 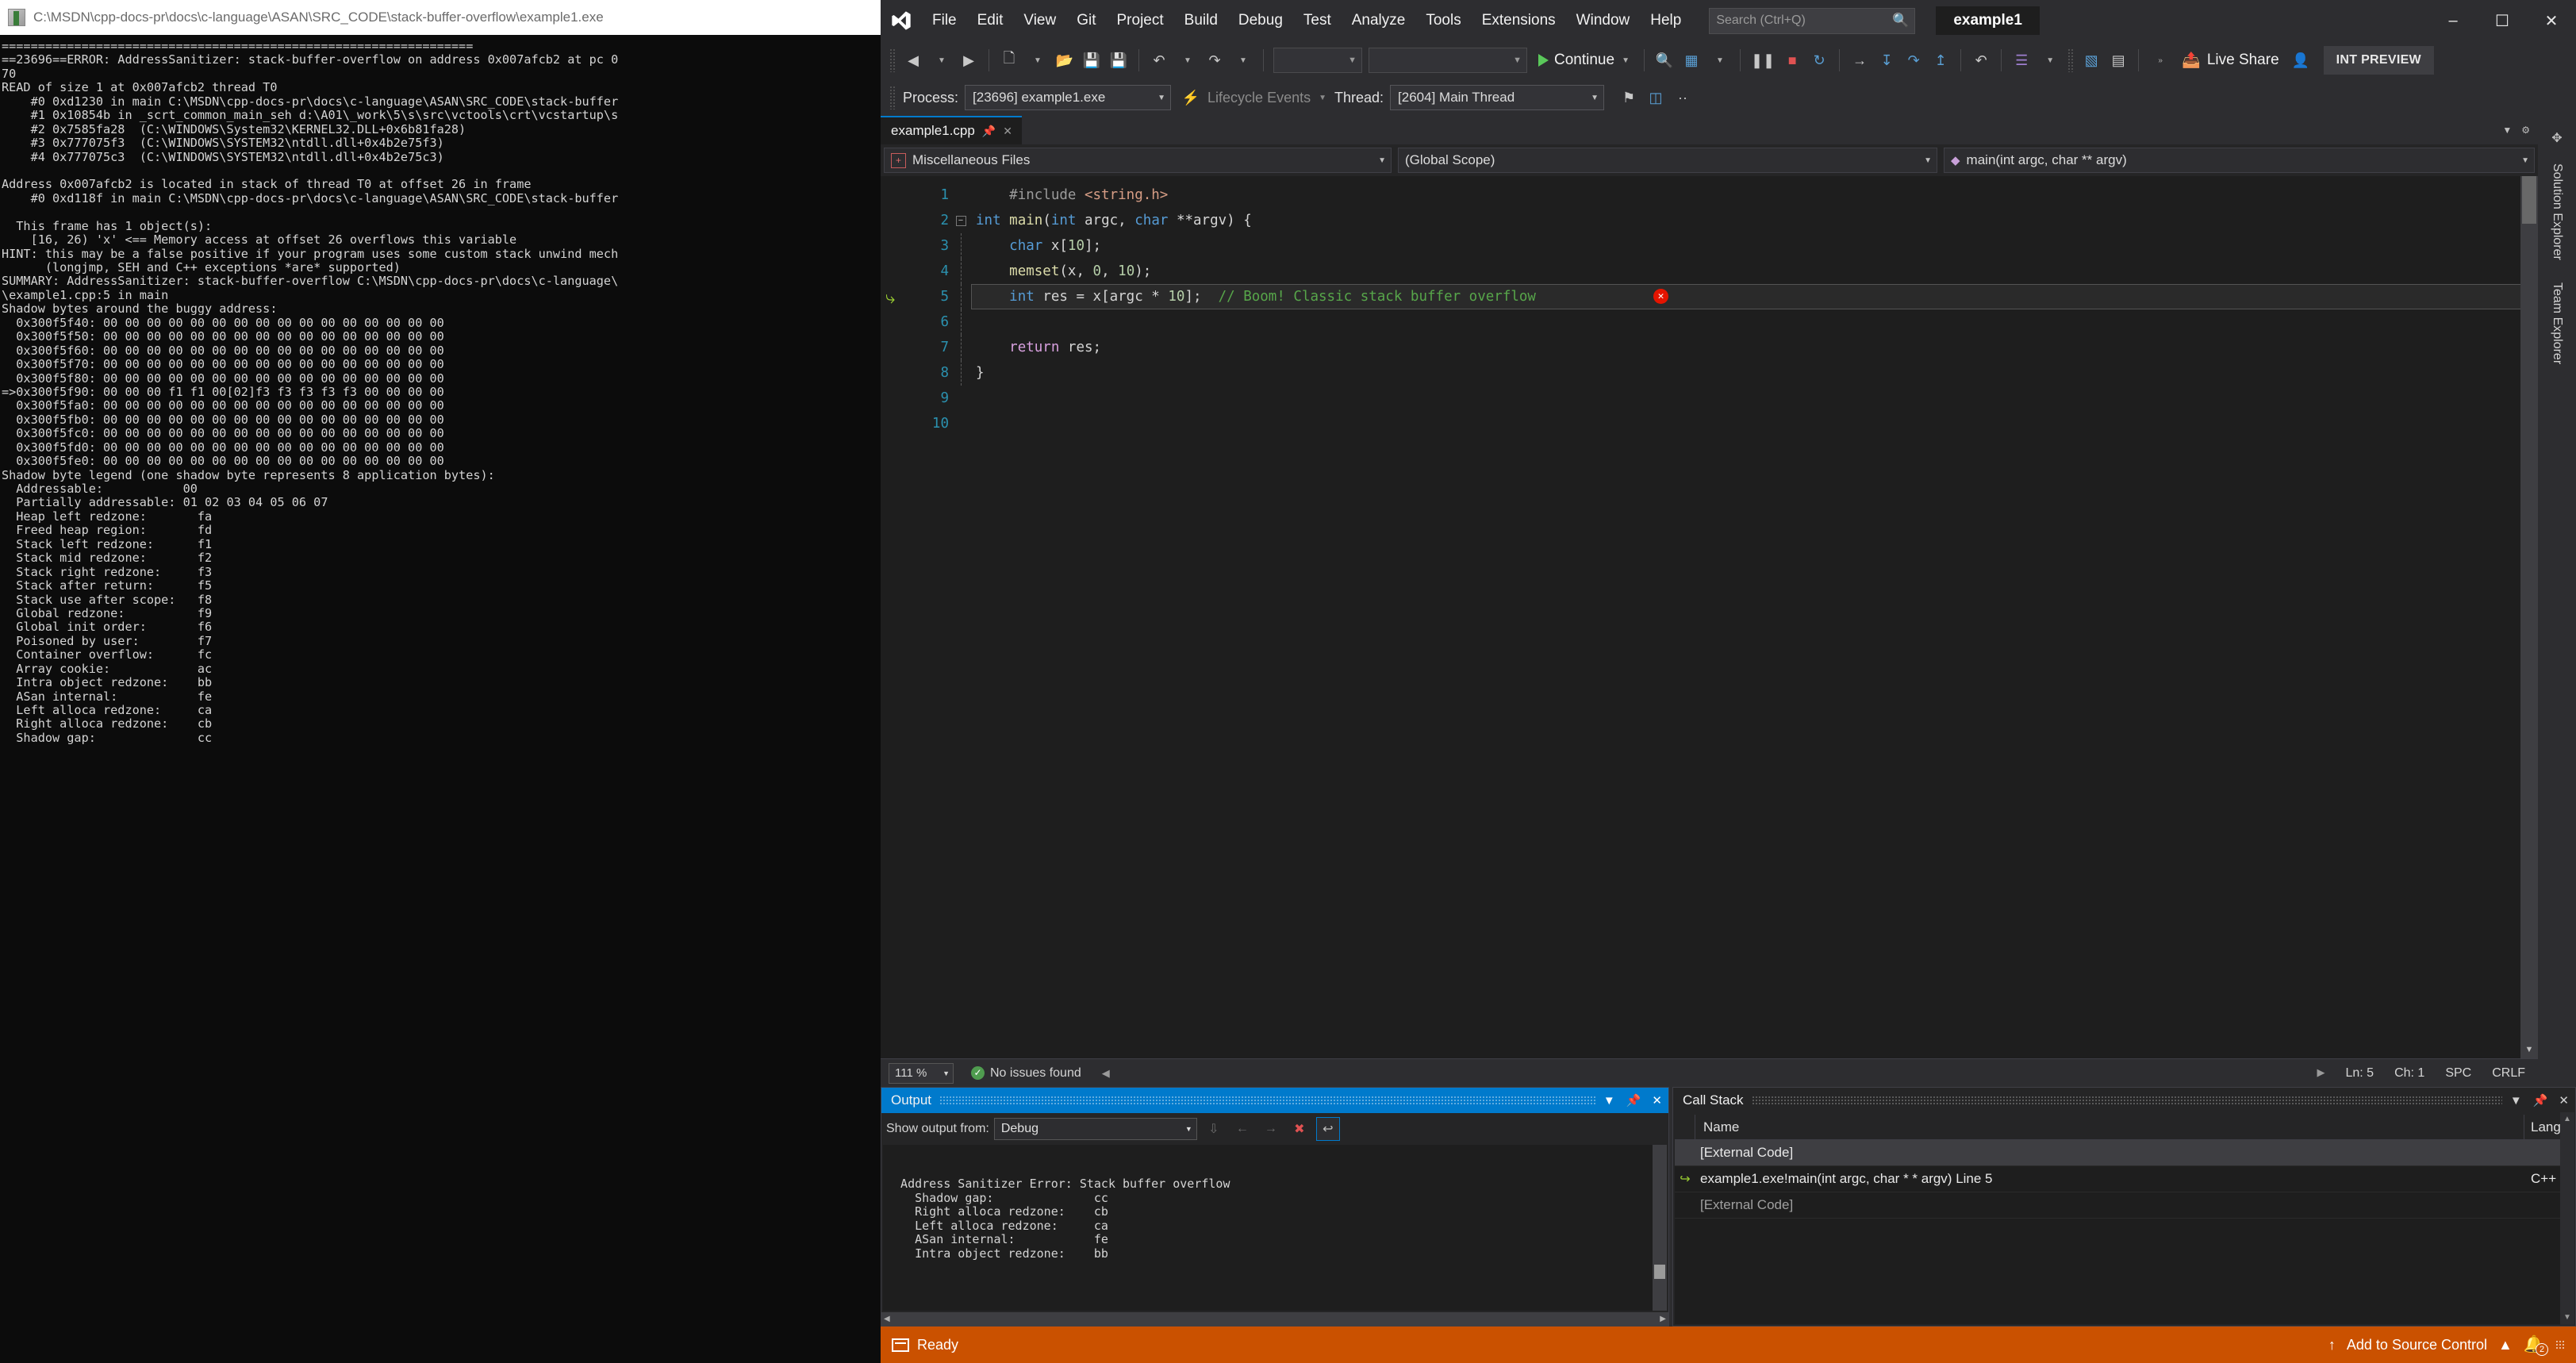 I want to click on global-scope-combo: (Global Scope) ▼, so click(x=1667, y=161).